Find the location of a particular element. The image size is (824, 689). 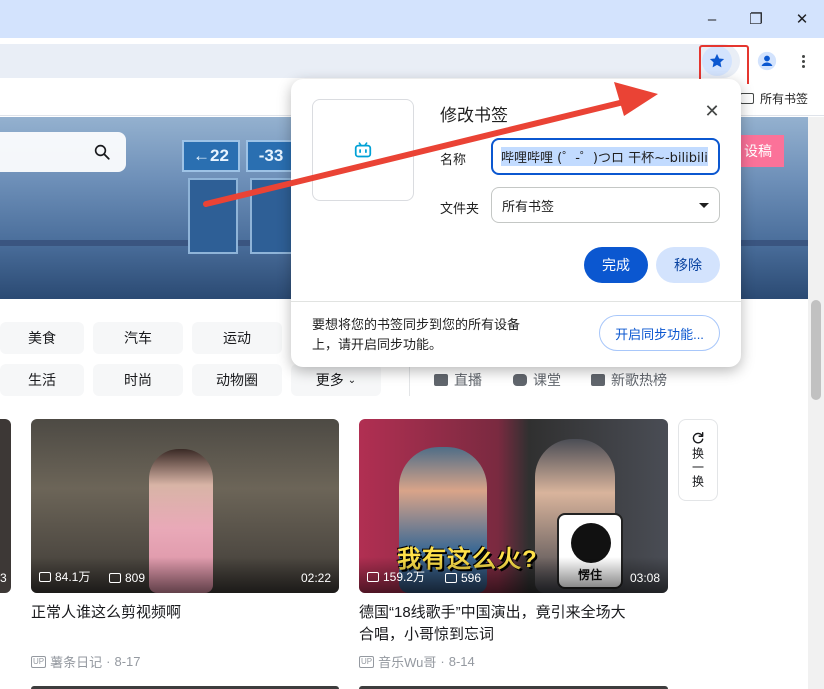

page-scrollbar is located at coordinates (816, 403).